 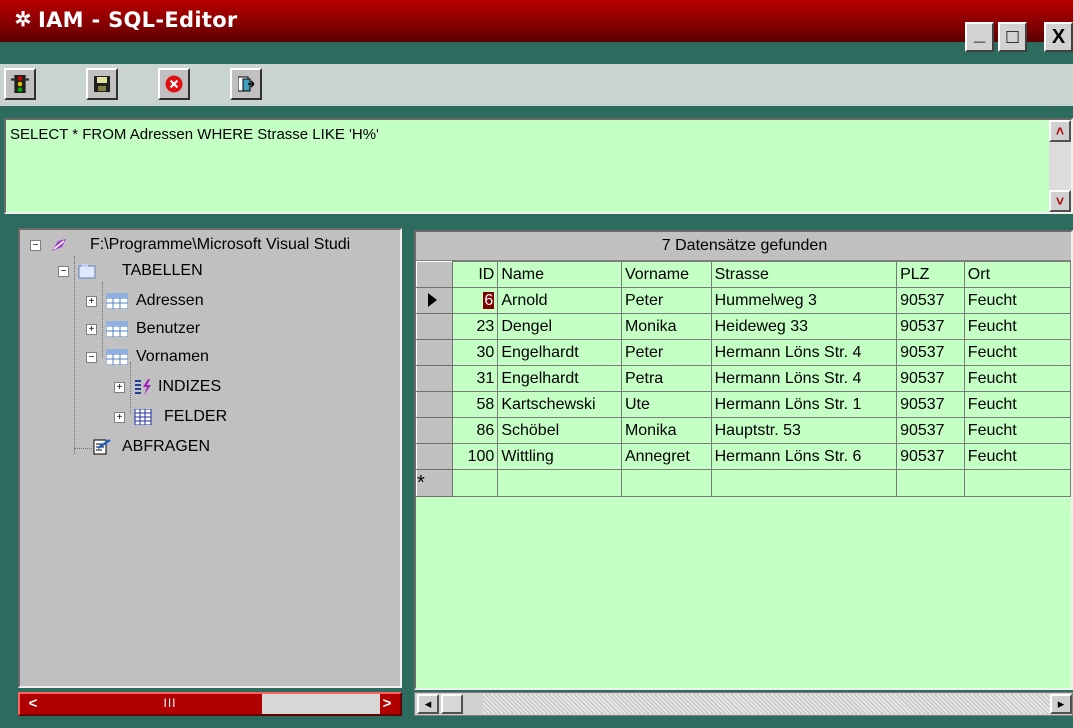 What do you see at coordinates (804, 404) in the screenshot?
I see `cell-strasse: Hermann Löns Str. 1` at bounding box center [804, 404].